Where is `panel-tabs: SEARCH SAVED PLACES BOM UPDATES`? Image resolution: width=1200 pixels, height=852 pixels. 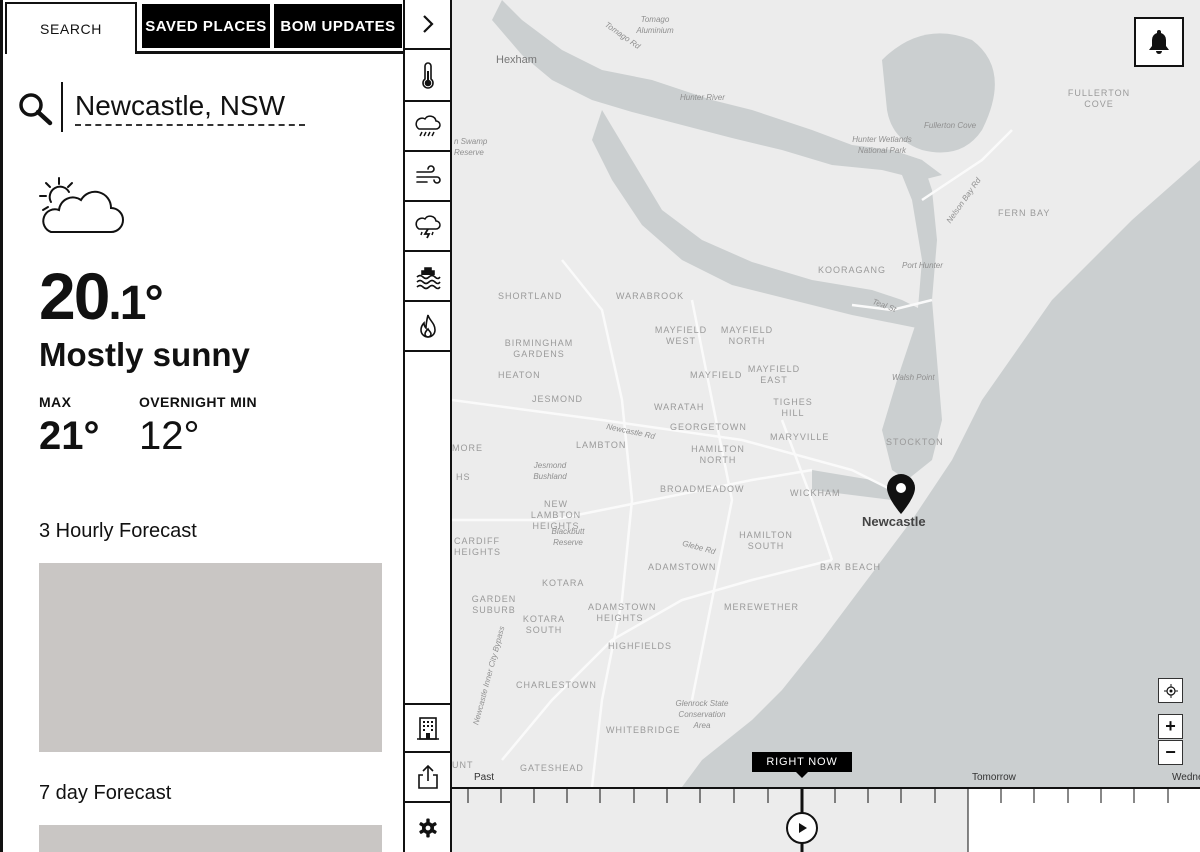 panel-tabs: SEARCH SAVED PLACES BOM UPDATES is located at coordinates (203, 27).